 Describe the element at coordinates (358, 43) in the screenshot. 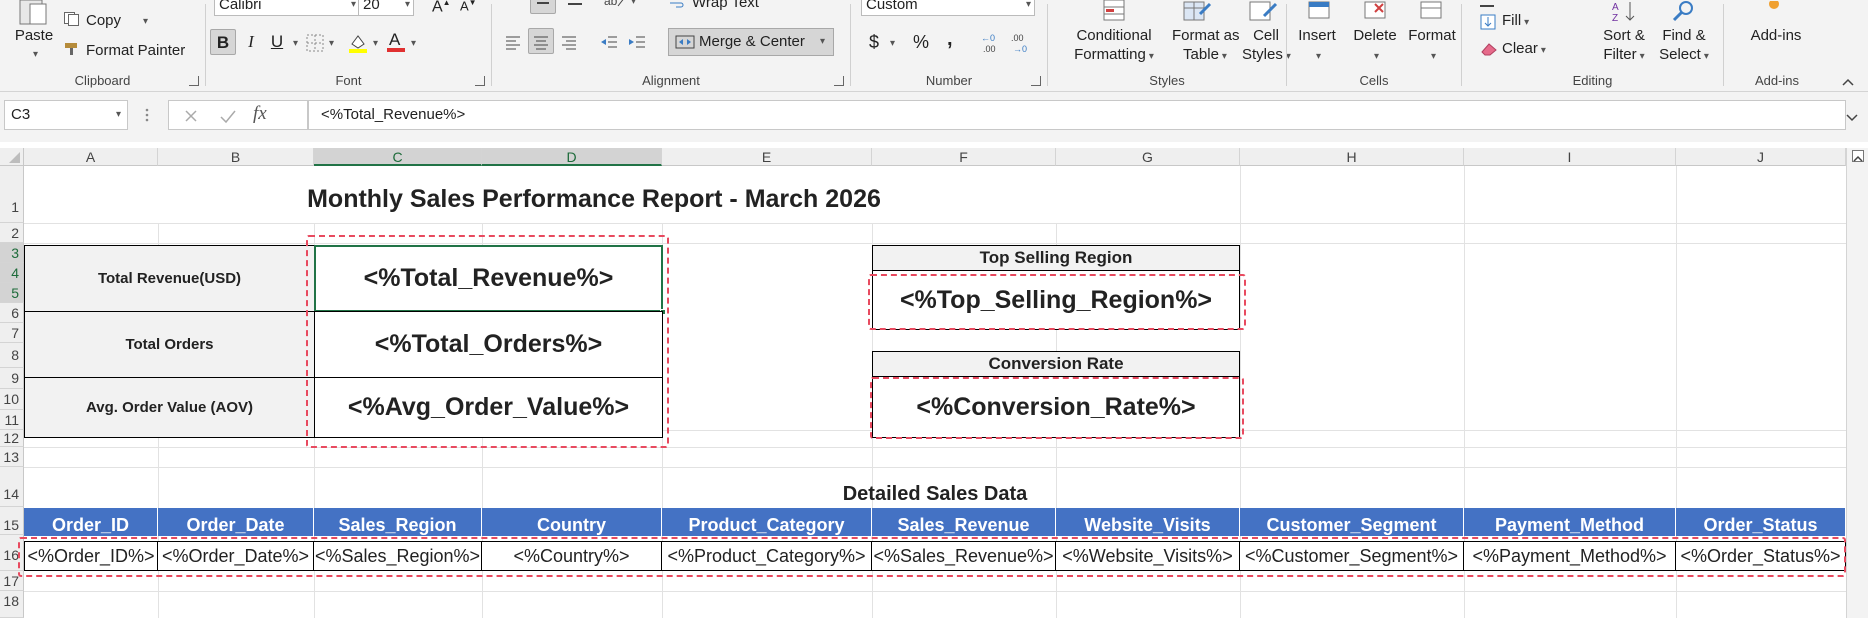

I see `fill-color-icon` at that location.